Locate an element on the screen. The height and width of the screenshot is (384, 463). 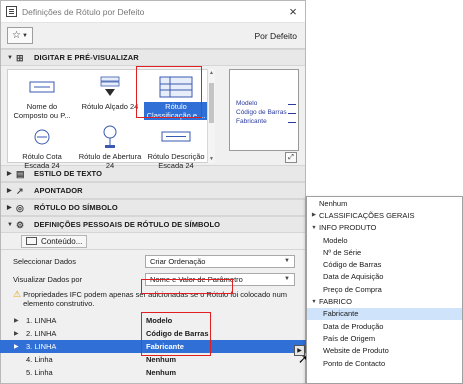
section-title: RÓTULO DO SÍMBOLO is located at coordinates (76, 207).